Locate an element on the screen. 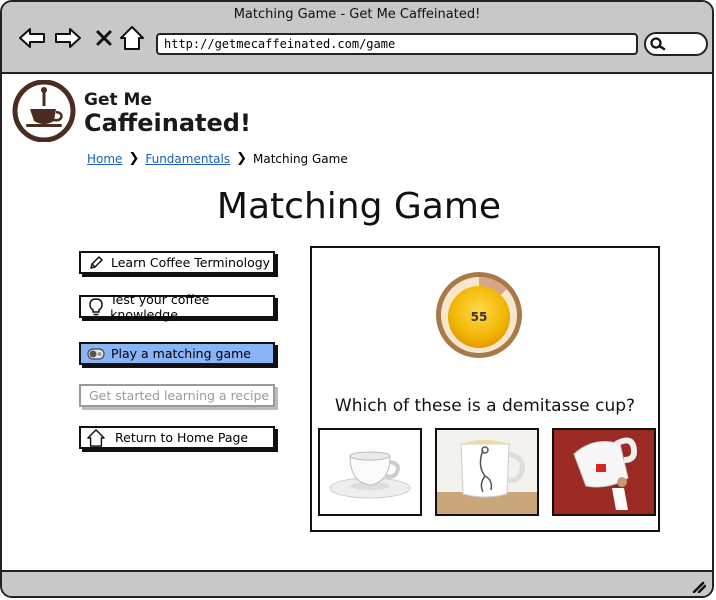  search-icon is located at coordinates (658, 44).